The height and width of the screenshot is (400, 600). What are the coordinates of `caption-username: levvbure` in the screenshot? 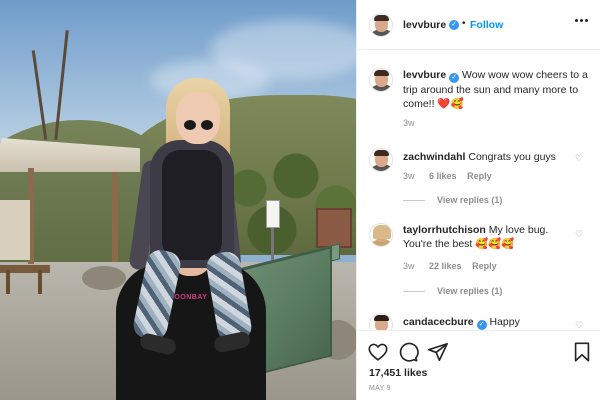 It's located at (424, 75).